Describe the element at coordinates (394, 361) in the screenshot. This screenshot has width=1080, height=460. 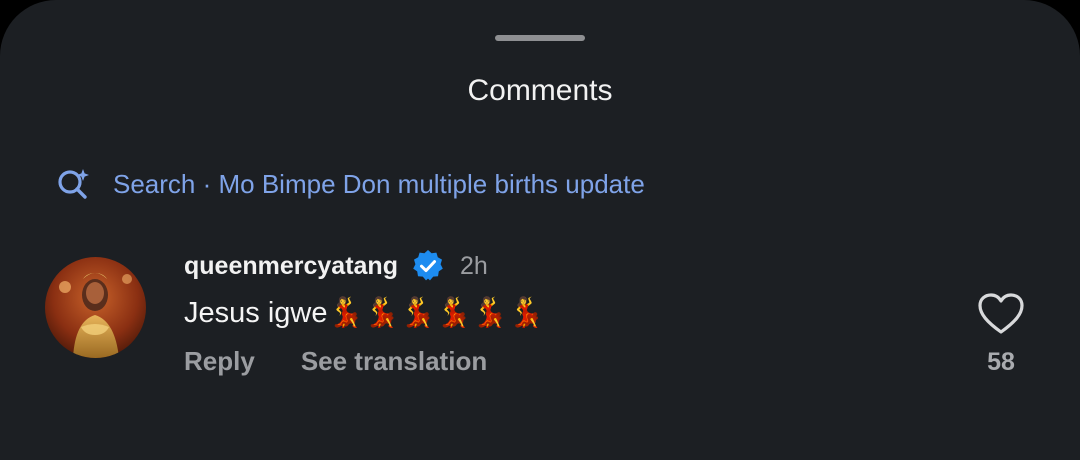
I see `see-translation-button: See translation` at that location.